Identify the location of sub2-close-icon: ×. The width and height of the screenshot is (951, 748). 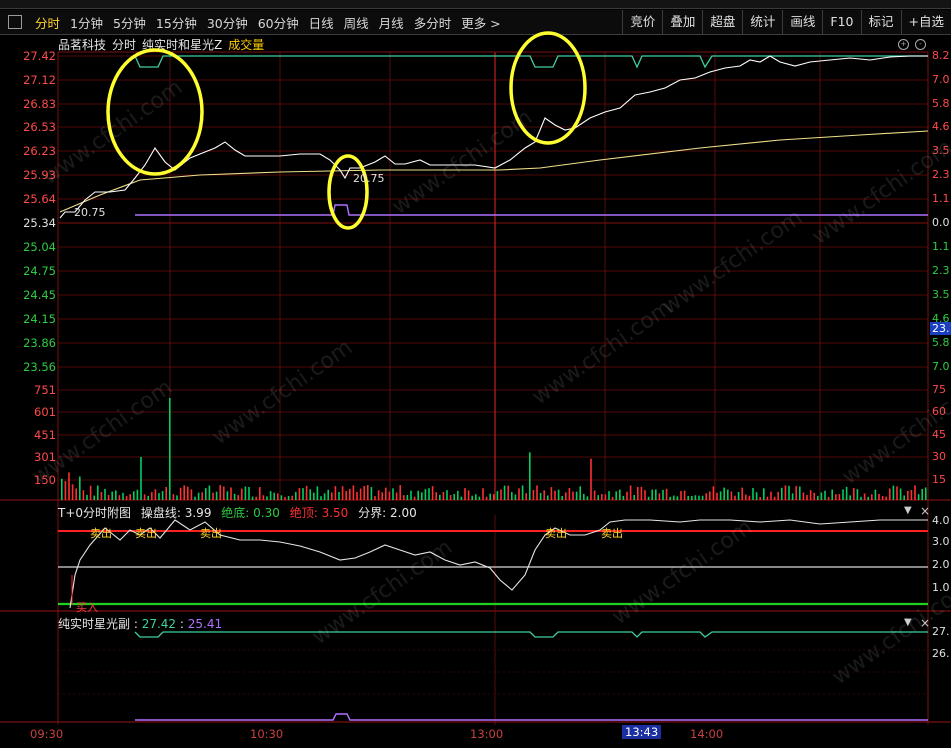
(925, 623).